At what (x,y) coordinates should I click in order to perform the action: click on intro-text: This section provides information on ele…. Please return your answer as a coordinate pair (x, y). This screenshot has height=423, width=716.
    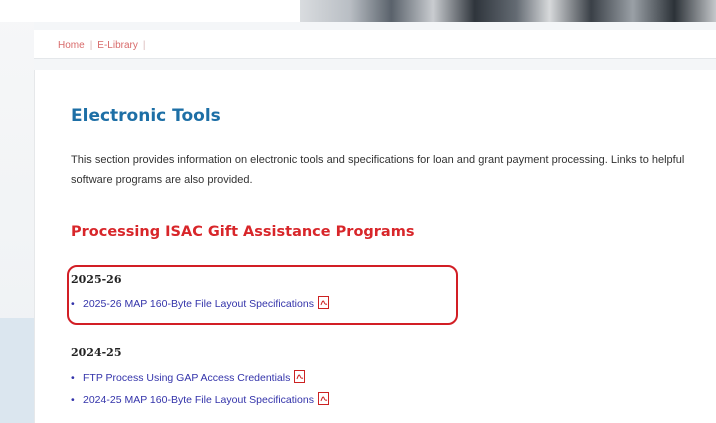
    Looking at the image, I should click on (378, 170).